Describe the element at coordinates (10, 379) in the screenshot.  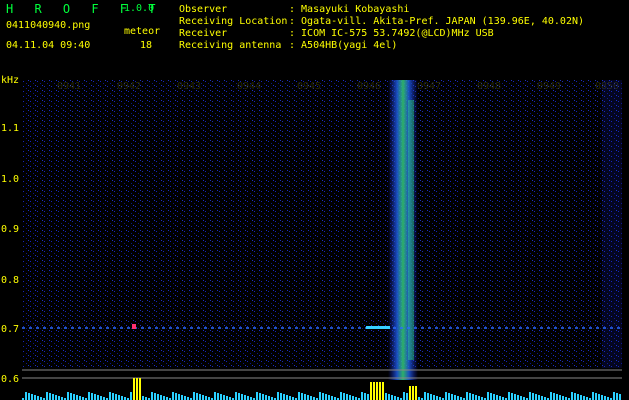
I see `y-tick-0-6: 0.6` at that location.